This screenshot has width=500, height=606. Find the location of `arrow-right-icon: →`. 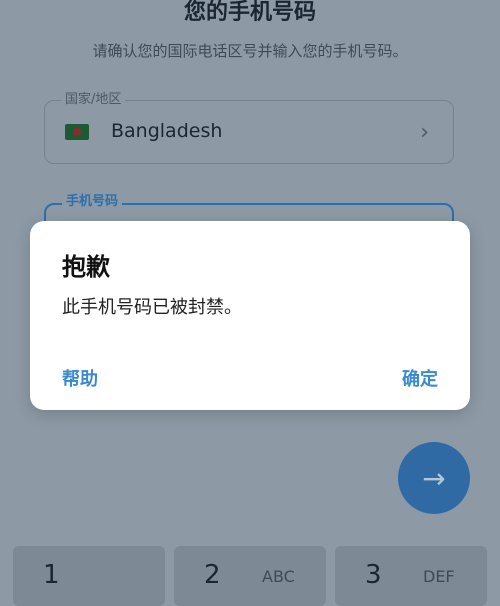

arrow-right-icon: → is located at coordinates (434, 478).